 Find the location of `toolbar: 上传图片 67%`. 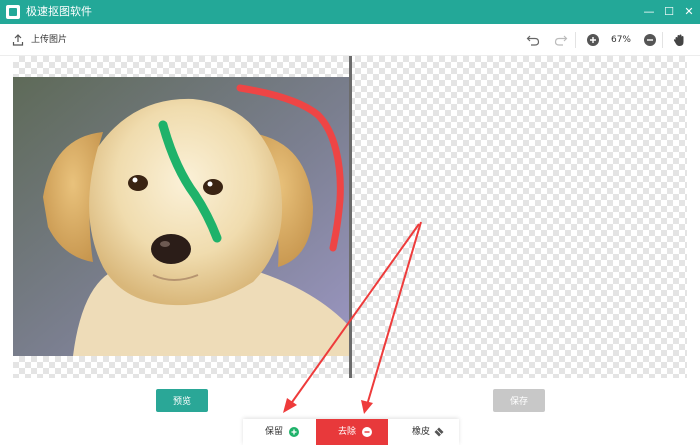

toolbar: 上传图片 67% is located at coordinates (350, 40).